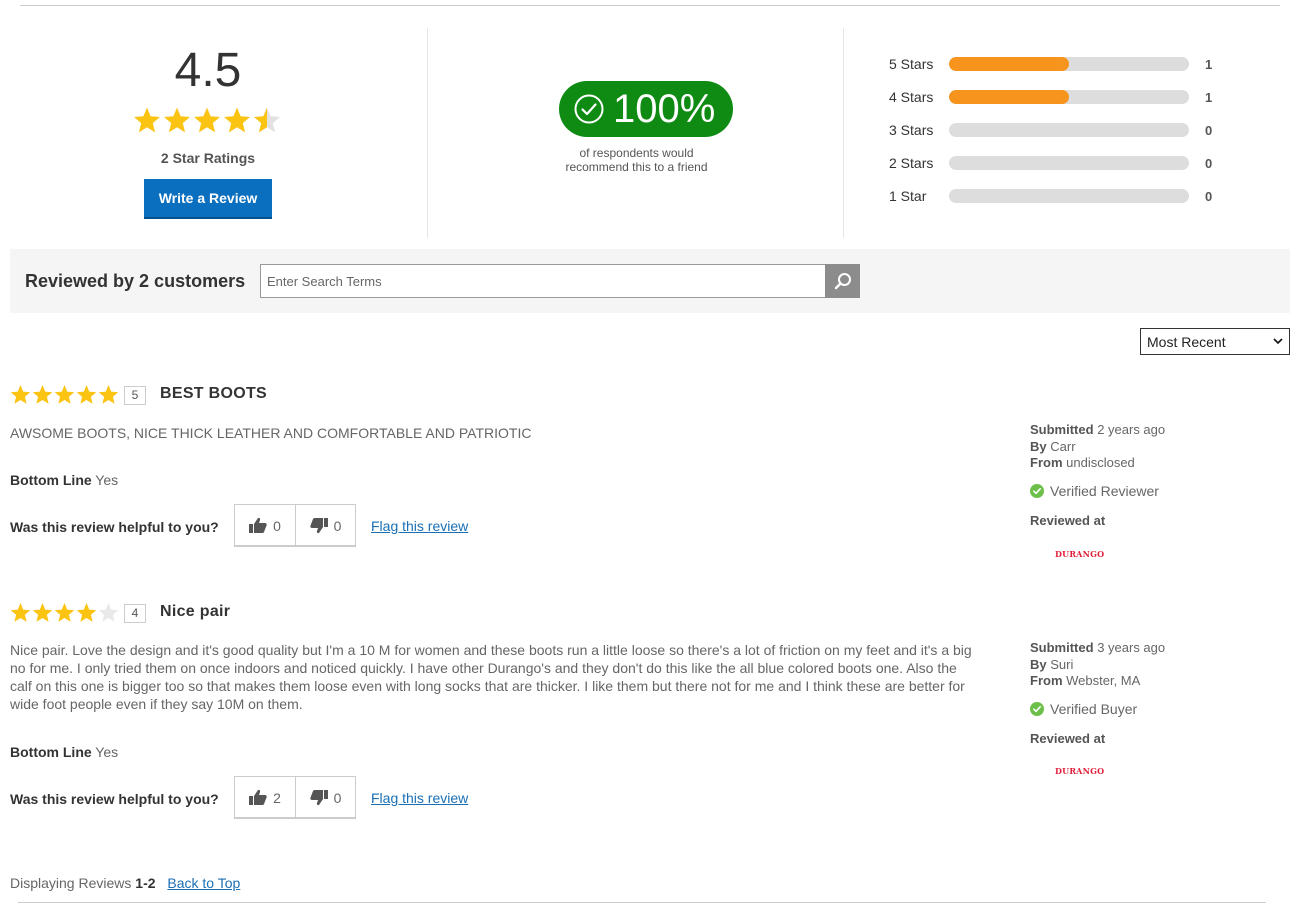 The width and height of the screenshot is (1292, 904). What do you see at coordinates (664, 109) in the screenshot?
I see `recommend-percent: 100%` at bounding box center [664, 109].